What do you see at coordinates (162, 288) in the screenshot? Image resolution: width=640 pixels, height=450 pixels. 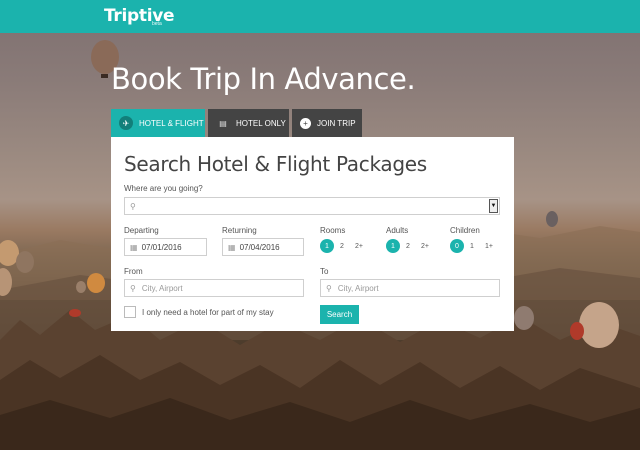 I see `from-placeholder: City, Airport` at bounding box center [162, 288].